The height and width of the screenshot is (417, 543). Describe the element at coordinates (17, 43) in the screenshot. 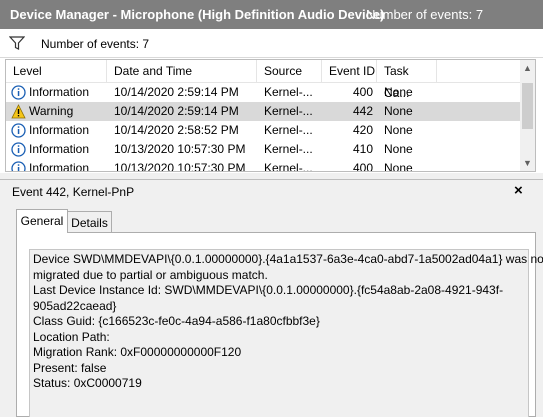

I see `filter-icon` at that location.